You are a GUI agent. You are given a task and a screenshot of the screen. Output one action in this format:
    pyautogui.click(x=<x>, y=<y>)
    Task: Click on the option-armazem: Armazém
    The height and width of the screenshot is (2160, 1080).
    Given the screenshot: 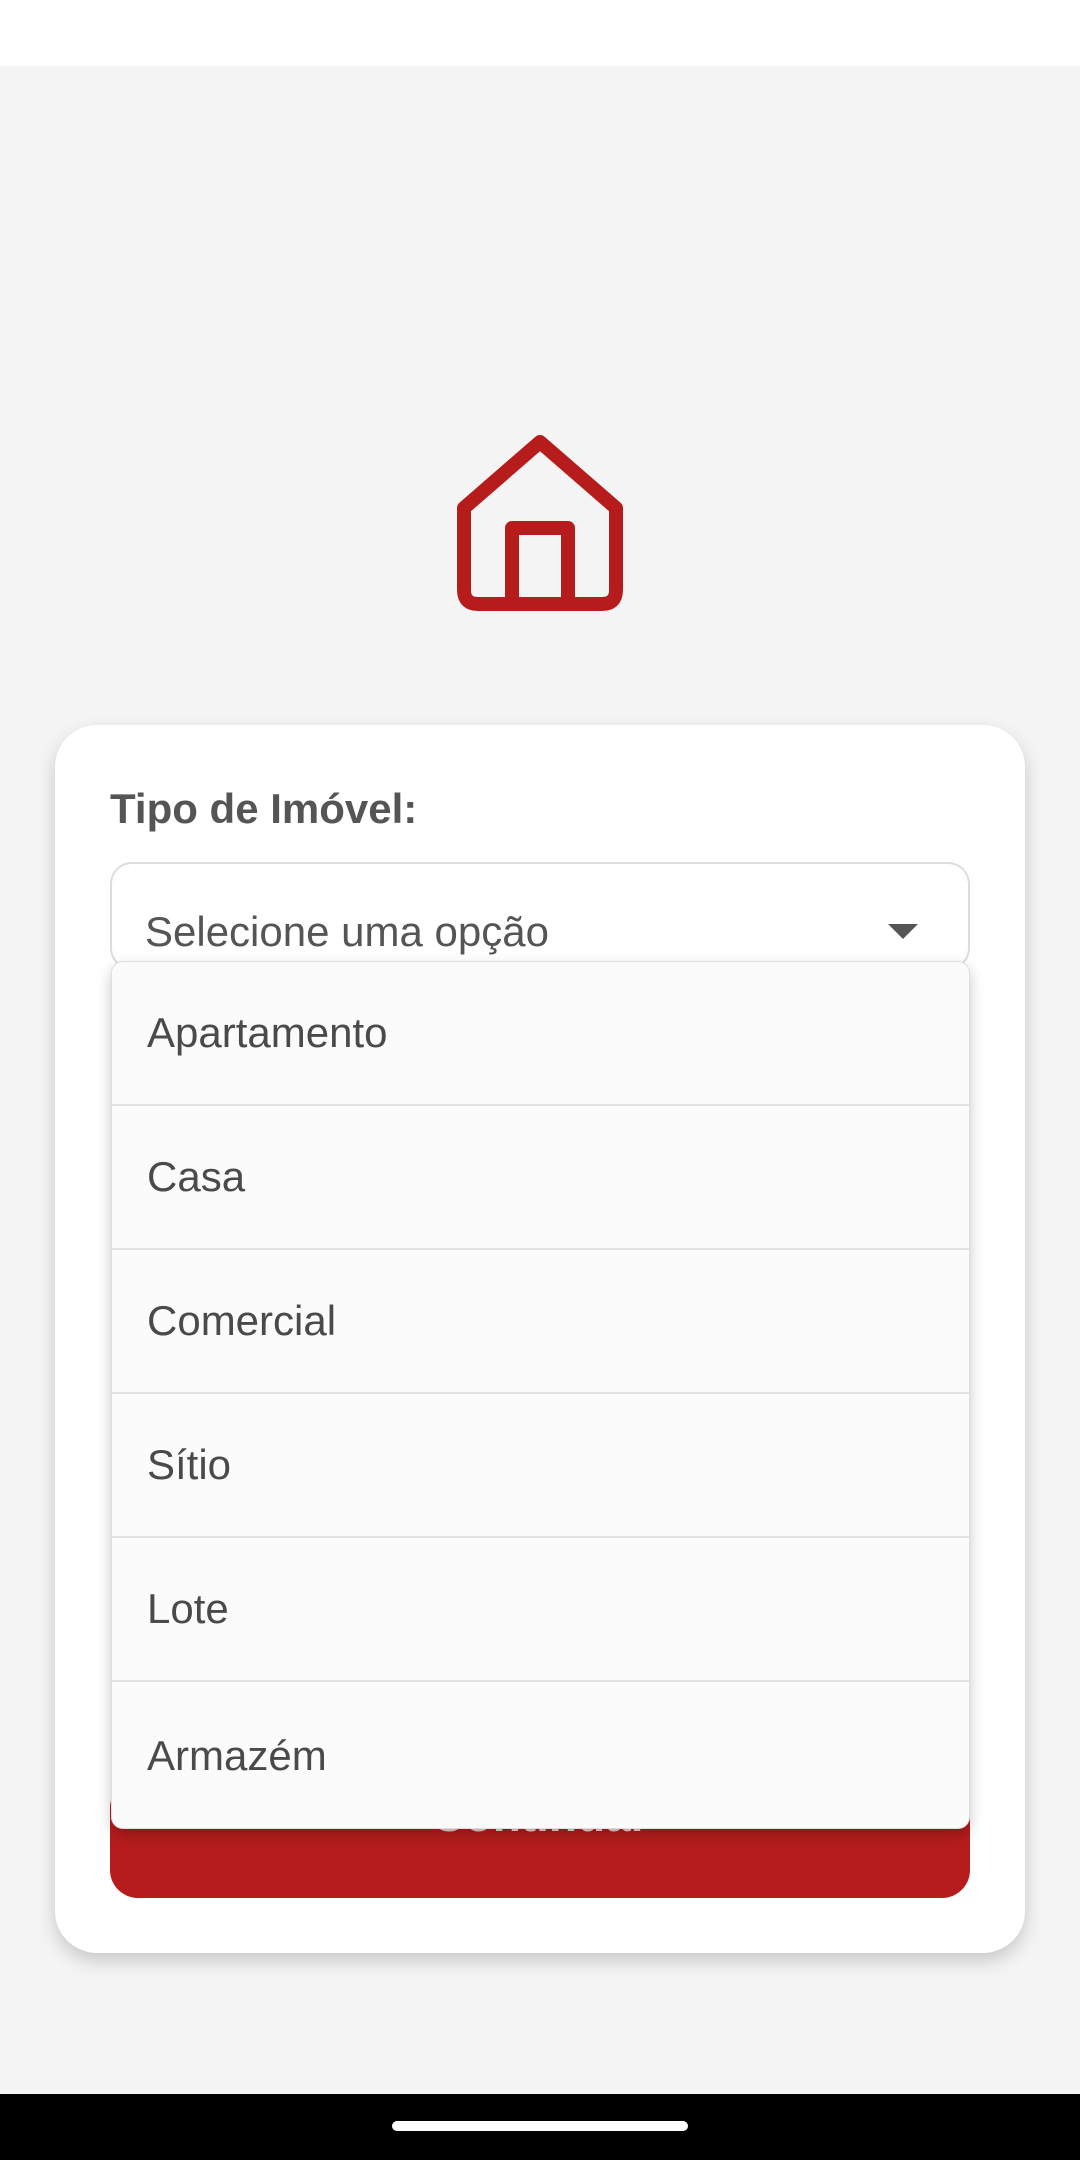 What is the action you would take?
    pyautogui.click(x=540, y=1755)
    